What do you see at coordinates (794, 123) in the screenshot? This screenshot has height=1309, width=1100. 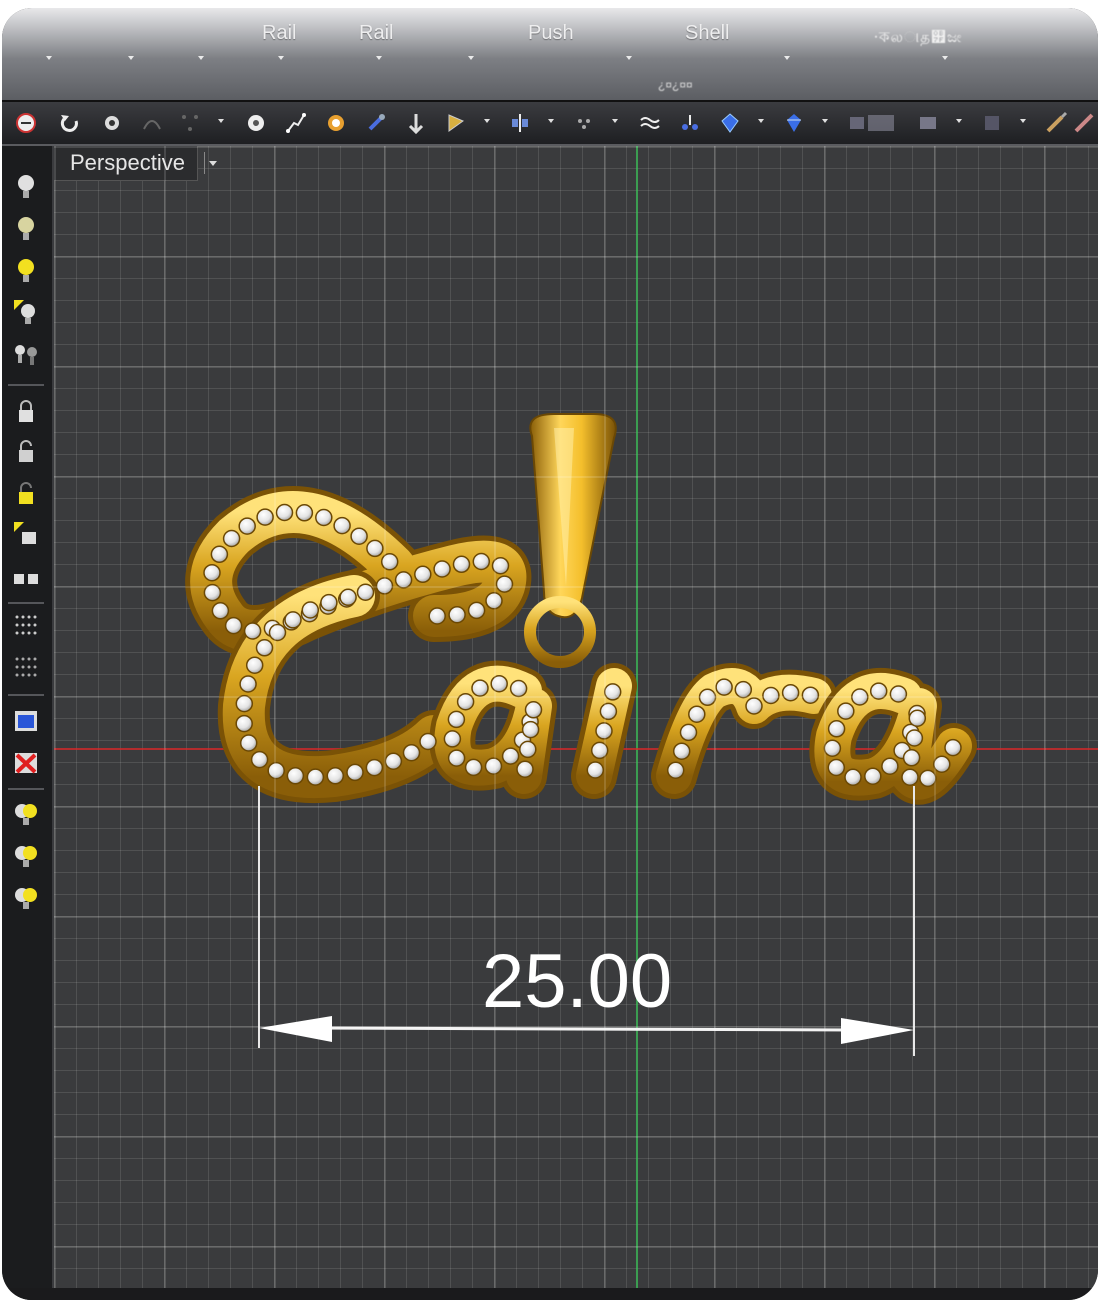 I see `diamond-icon` at bounding box center [794, 123].